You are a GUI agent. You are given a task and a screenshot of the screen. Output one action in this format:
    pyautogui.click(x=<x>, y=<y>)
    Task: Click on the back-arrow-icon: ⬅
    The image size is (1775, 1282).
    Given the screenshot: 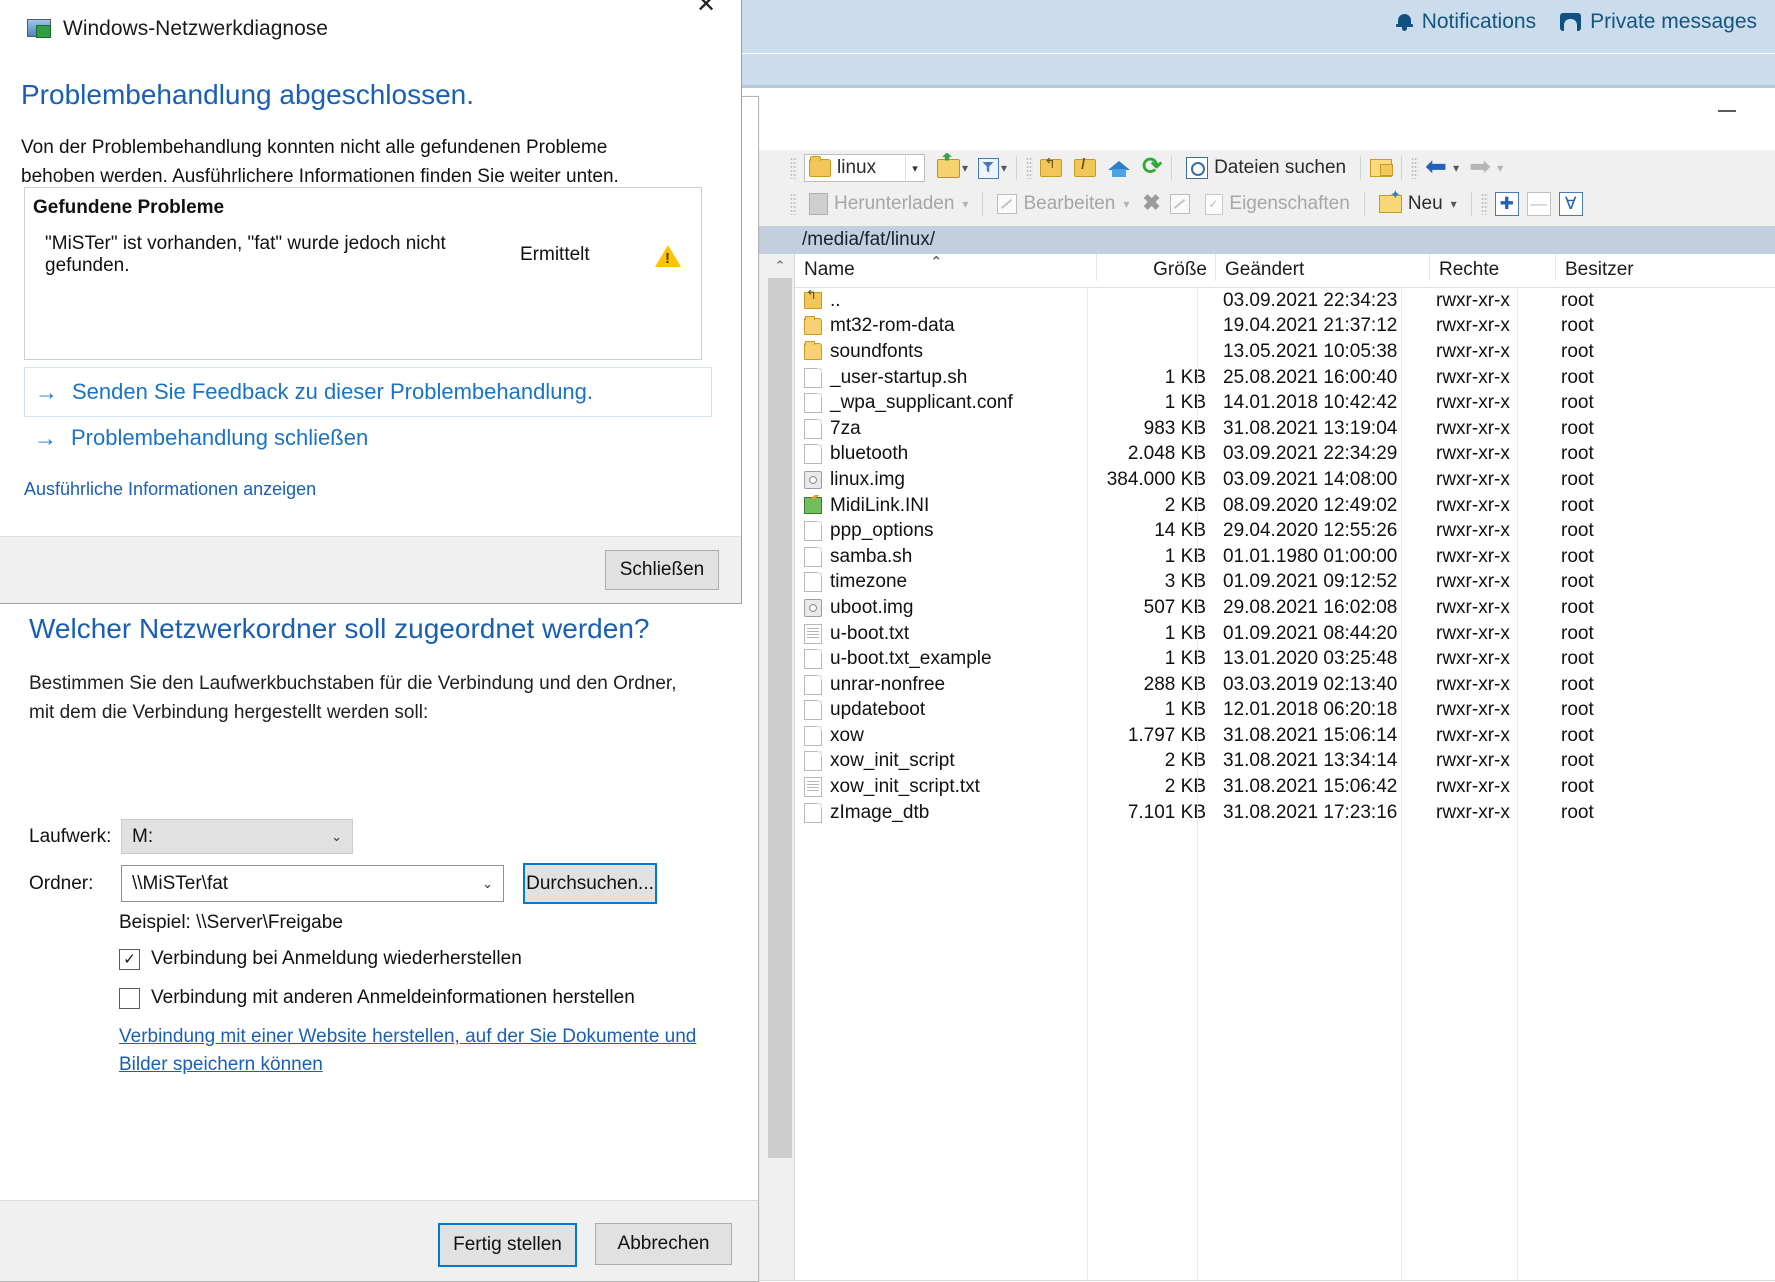 What is the action you would take?
    pyautogui.click(x=1438, y=166)
    